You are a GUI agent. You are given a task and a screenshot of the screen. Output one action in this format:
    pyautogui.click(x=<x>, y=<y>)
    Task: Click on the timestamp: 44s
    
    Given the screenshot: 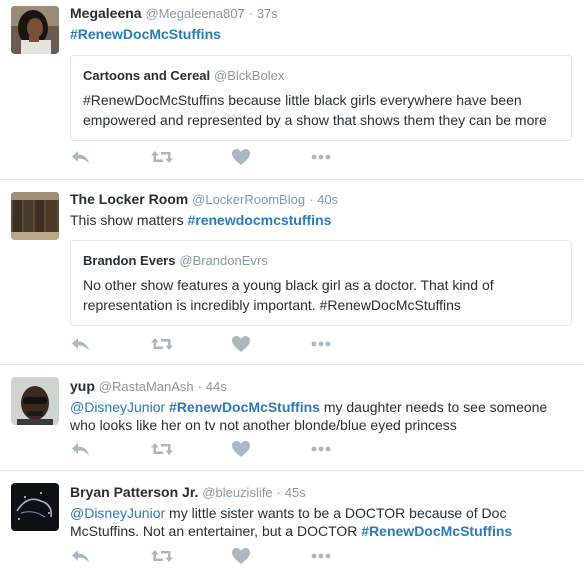 What is the action you would take?
    pyautogui.click(x=216, y=386)
    